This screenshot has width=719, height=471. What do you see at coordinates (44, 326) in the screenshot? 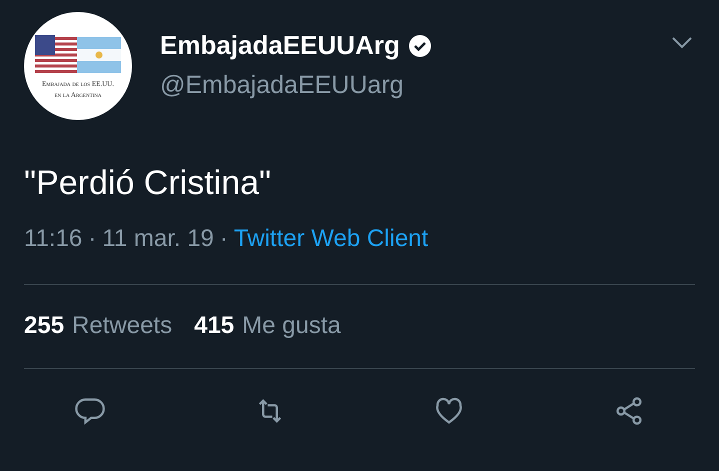
I see `stat-count: 255` at bounding box center [44, 326].